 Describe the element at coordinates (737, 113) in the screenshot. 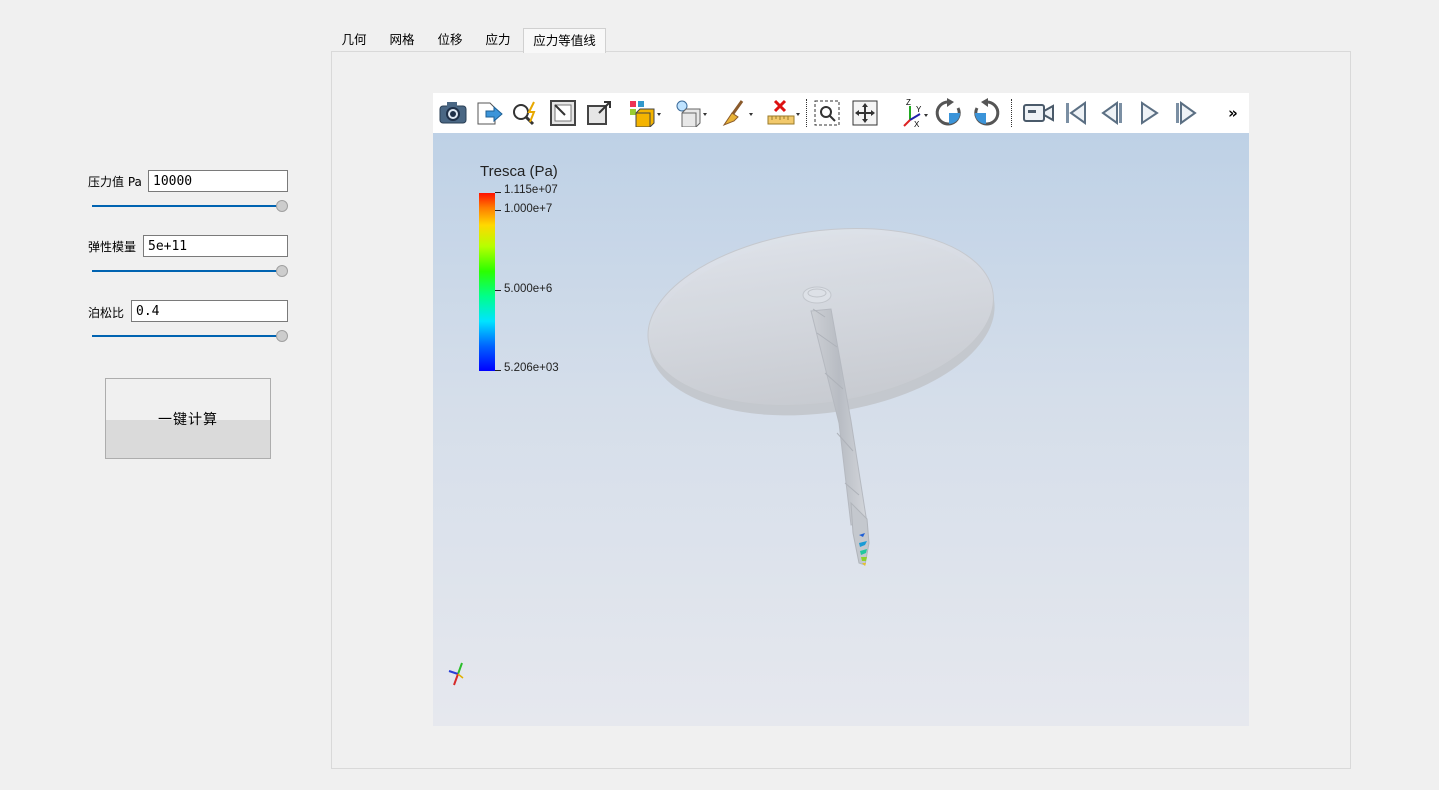

I see `clear-icon` at that location.